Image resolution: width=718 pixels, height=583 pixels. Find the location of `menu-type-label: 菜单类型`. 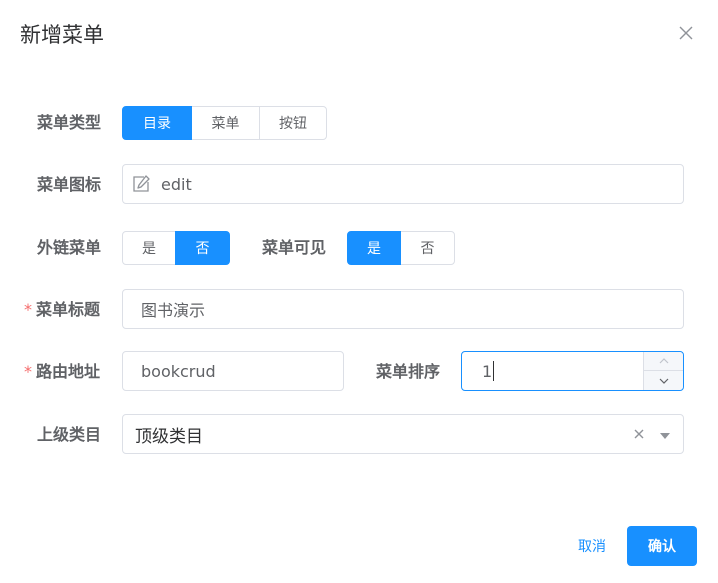

menu-type-label: 菜单类型 is located at coordinates (69, 122).